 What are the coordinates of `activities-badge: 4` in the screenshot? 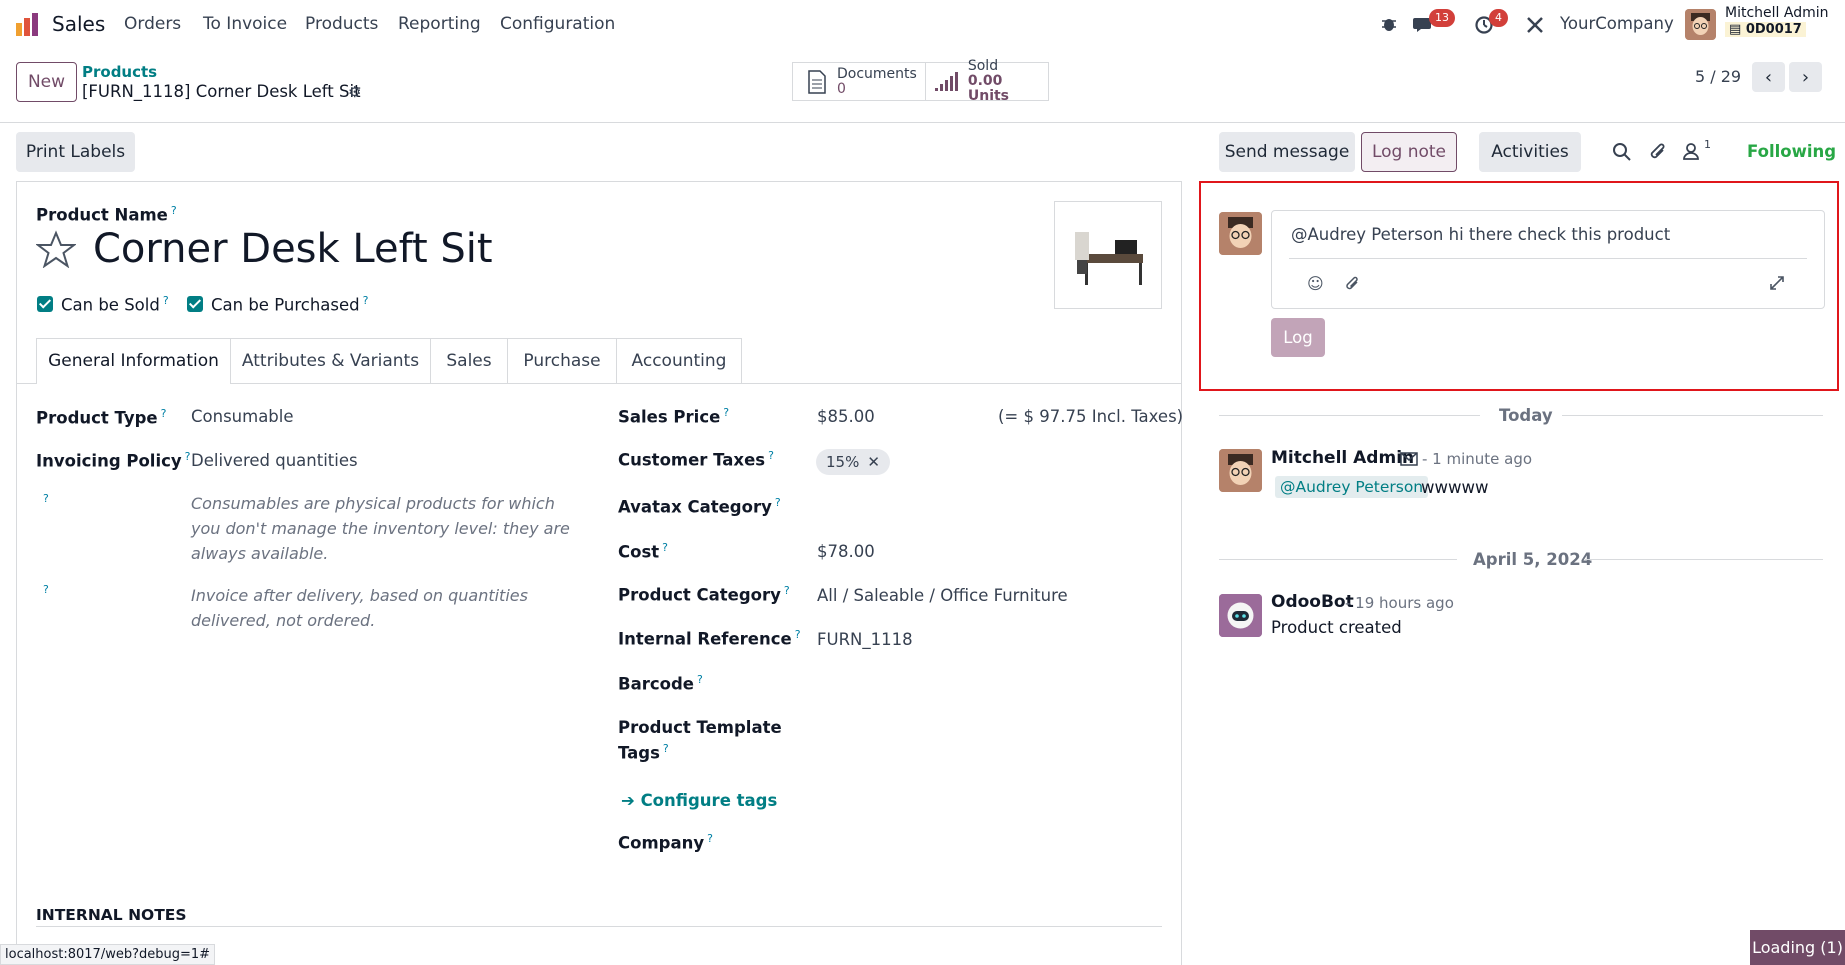 It's located at (1498, 18).